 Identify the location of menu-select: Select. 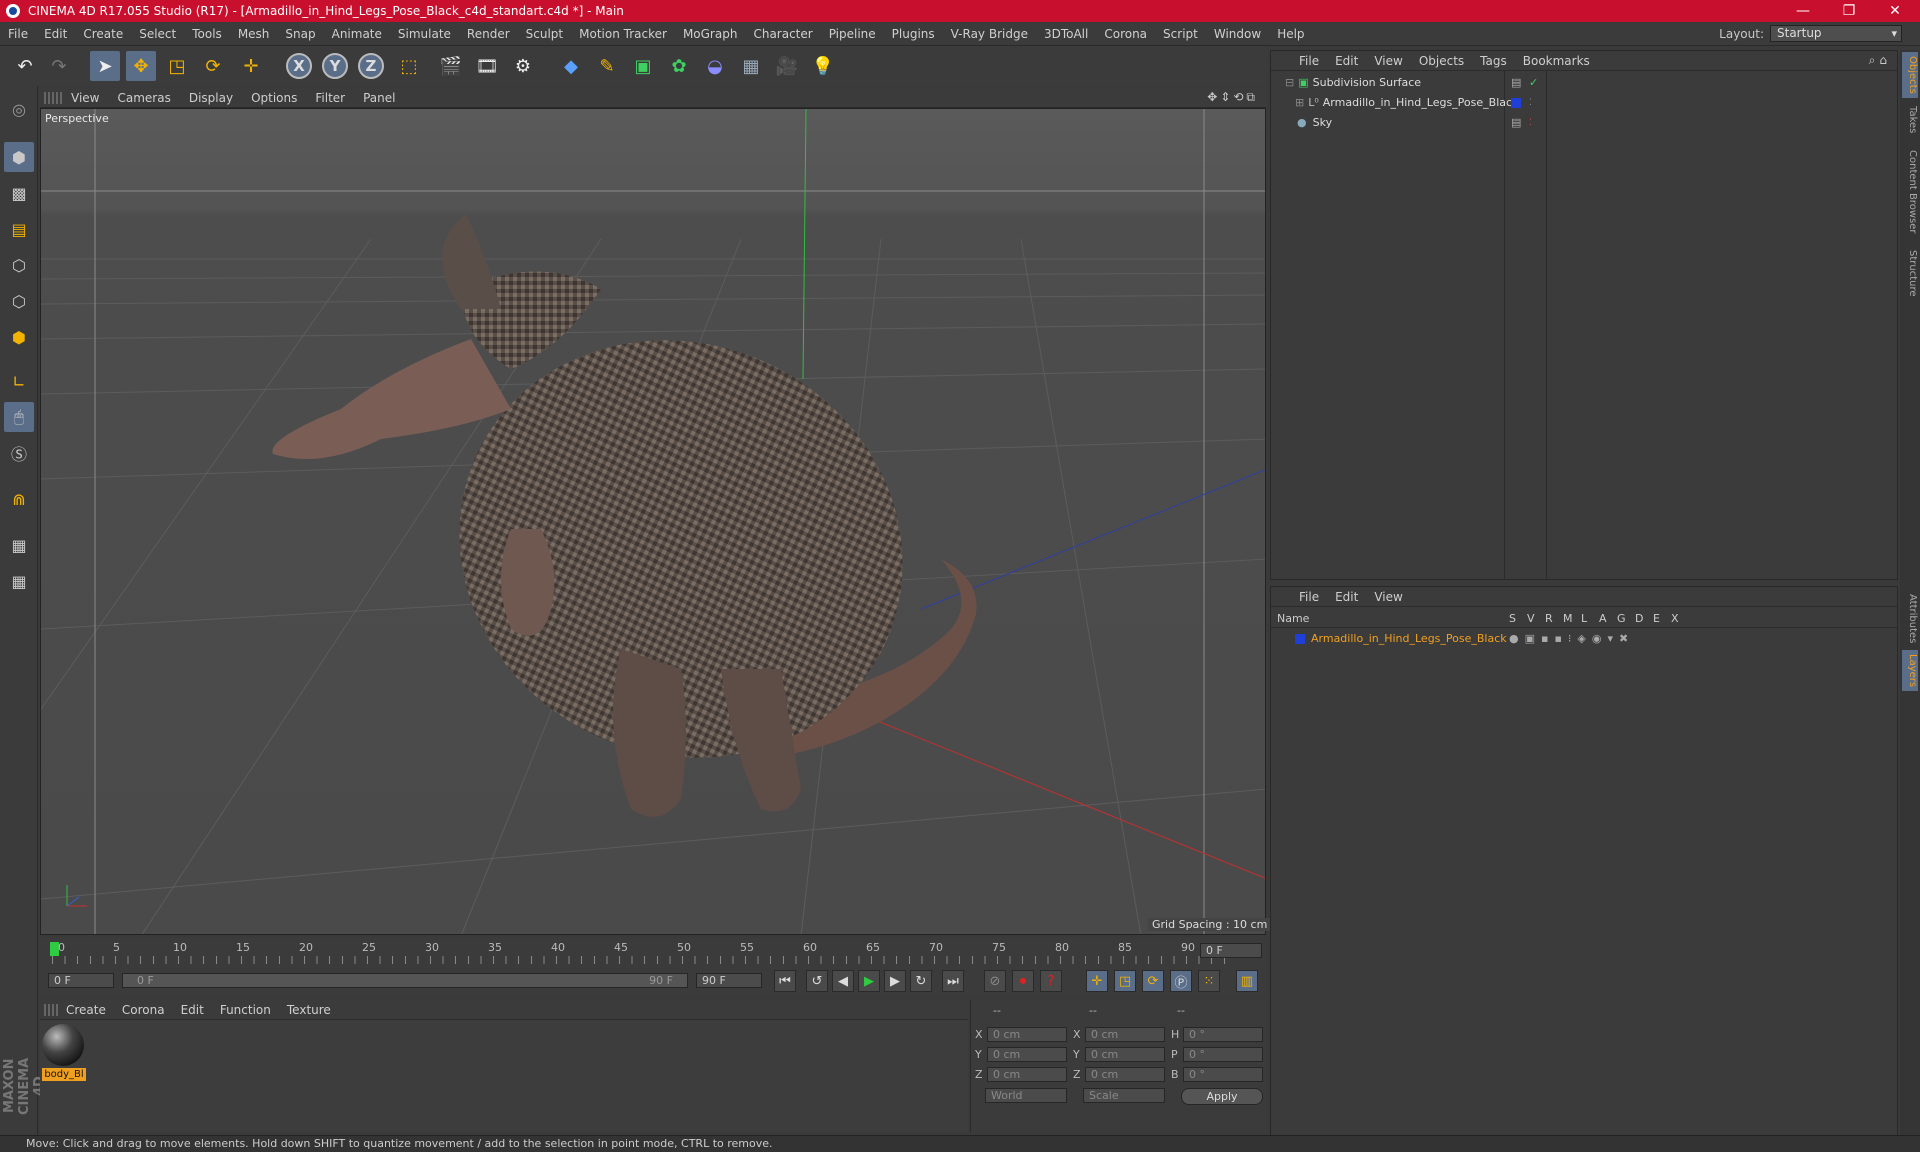
(157, 34).